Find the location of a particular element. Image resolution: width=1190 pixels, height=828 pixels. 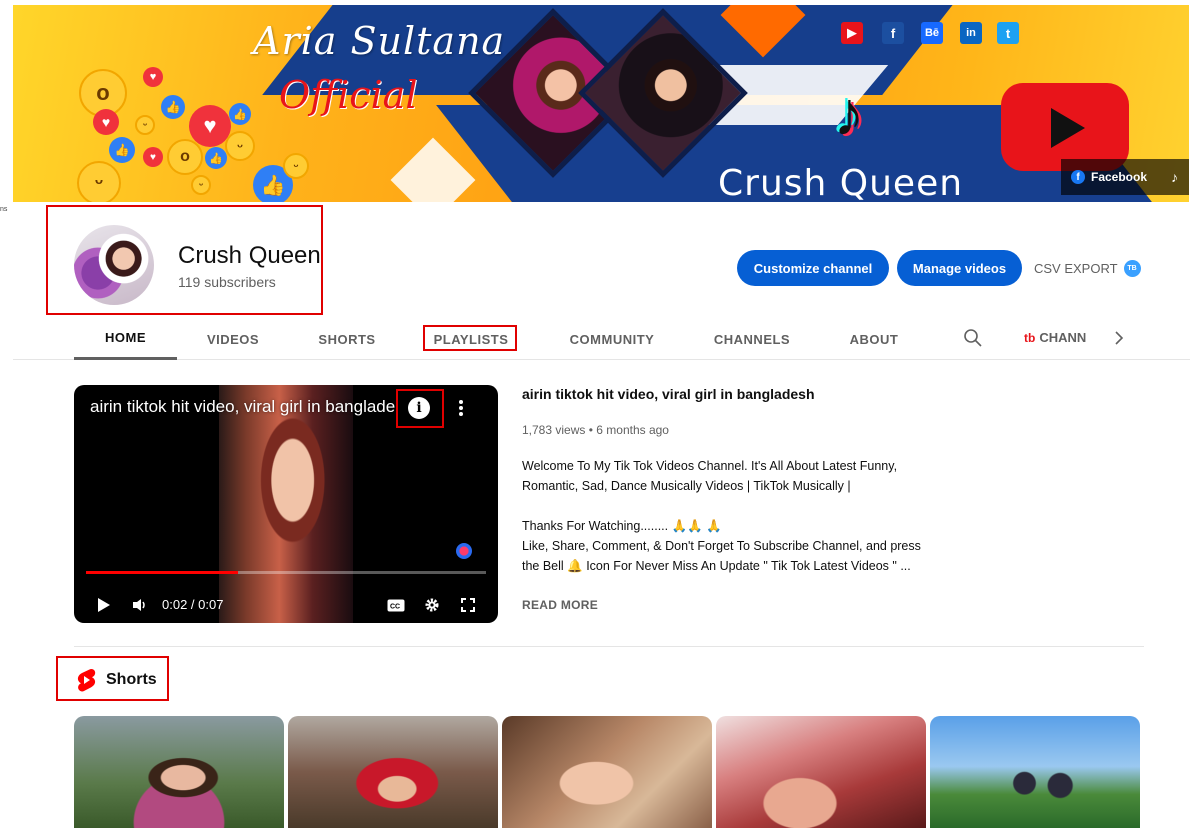

captions-icon: CC is located at coordinates (396, 605).